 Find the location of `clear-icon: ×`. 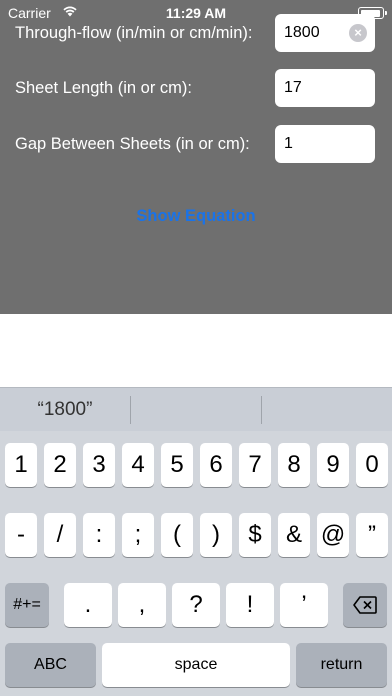

clear-icon: × is located at coordinates (358, 33).